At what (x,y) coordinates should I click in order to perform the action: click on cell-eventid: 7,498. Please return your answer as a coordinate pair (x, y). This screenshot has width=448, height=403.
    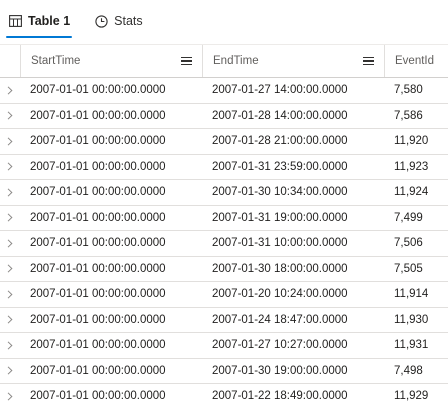
    Looking at the image, I should click on (408, 370).